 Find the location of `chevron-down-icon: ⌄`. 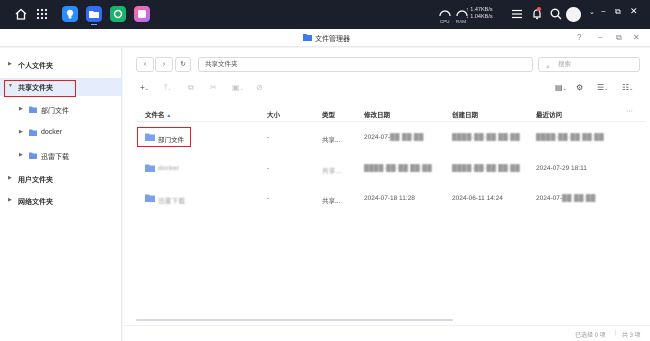

chevron-down-icon: ⌄ is located at coordinates (592, 12).